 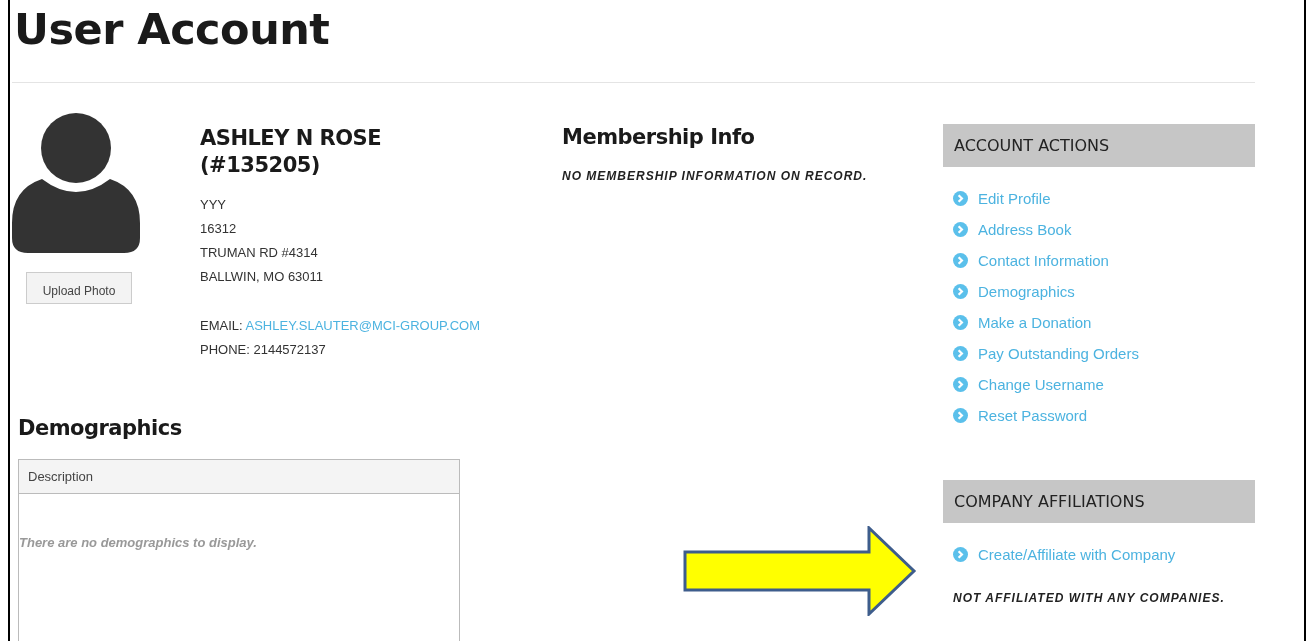 What do you see at coordinates (715, 176) in the screenshot?
I see `no-membership-message: NO MEMBERSHIP INFORMATION ON RECORD.` at bounding box center [715, 176].